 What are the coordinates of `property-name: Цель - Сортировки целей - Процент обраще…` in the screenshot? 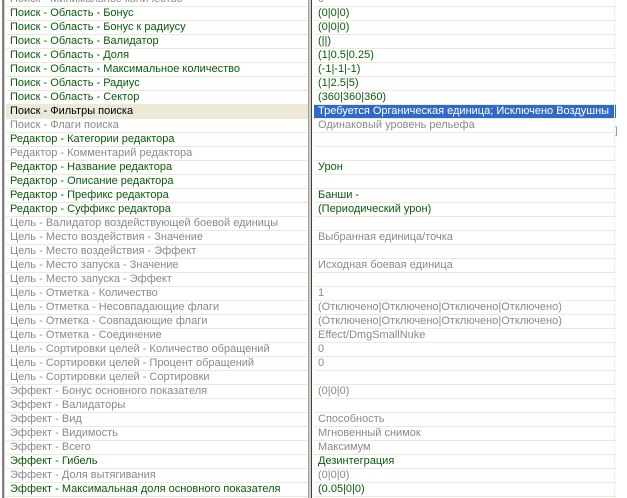 It's located at (158, 364).